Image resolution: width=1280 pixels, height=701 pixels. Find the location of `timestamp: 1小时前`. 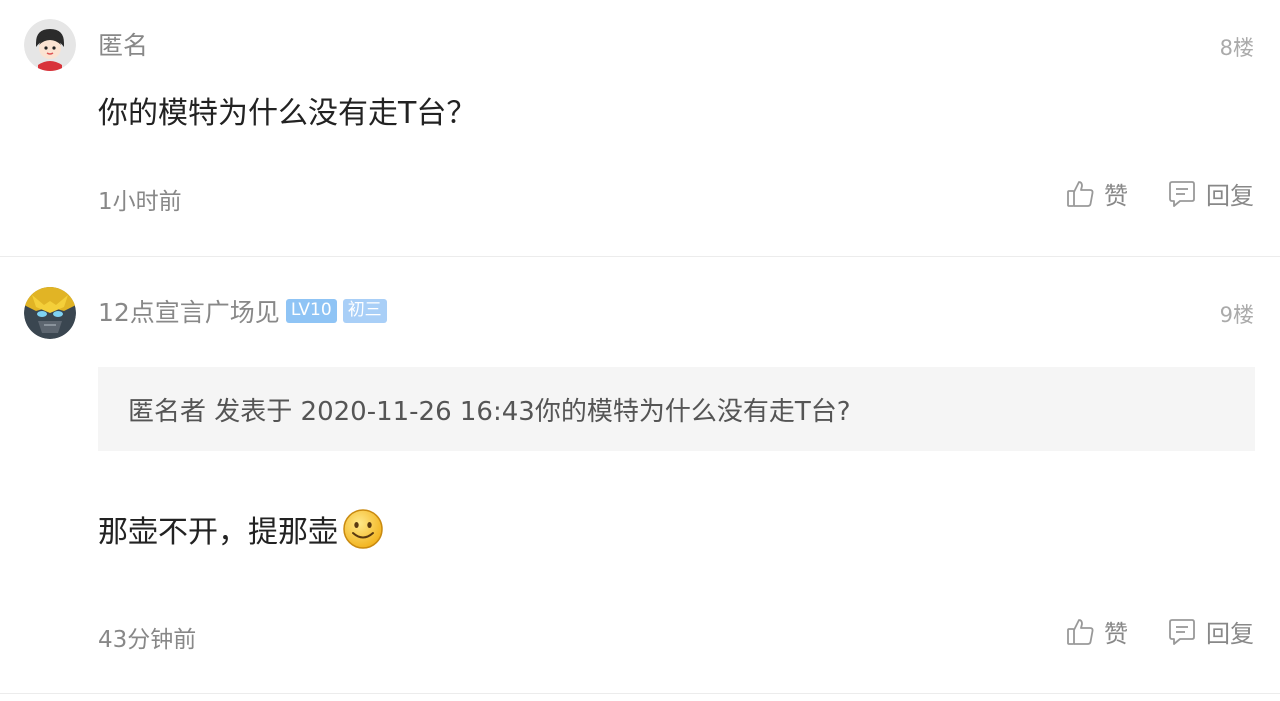

timestamp: 1小时前 is located at coordinates (140, 202).